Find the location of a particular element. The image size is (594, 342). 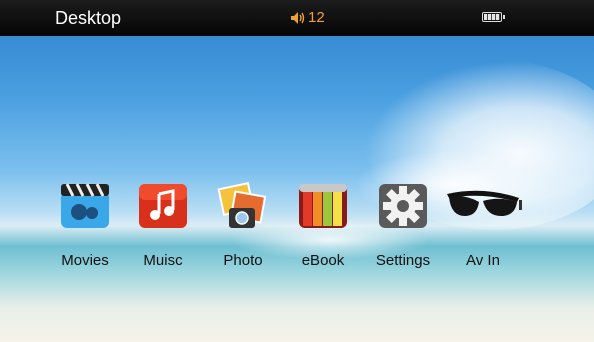

page-title: Desktop is located at coordinates (88, 18).